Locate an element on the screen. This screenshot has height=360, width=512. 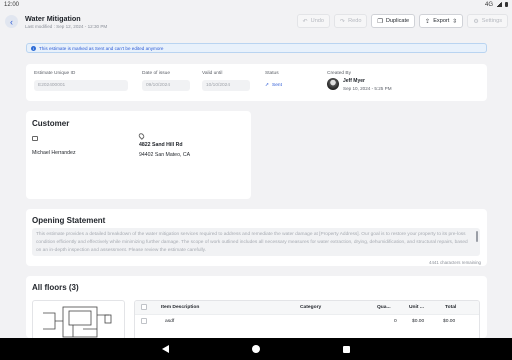
system-nav-bar is located at coordinates (256, 349).